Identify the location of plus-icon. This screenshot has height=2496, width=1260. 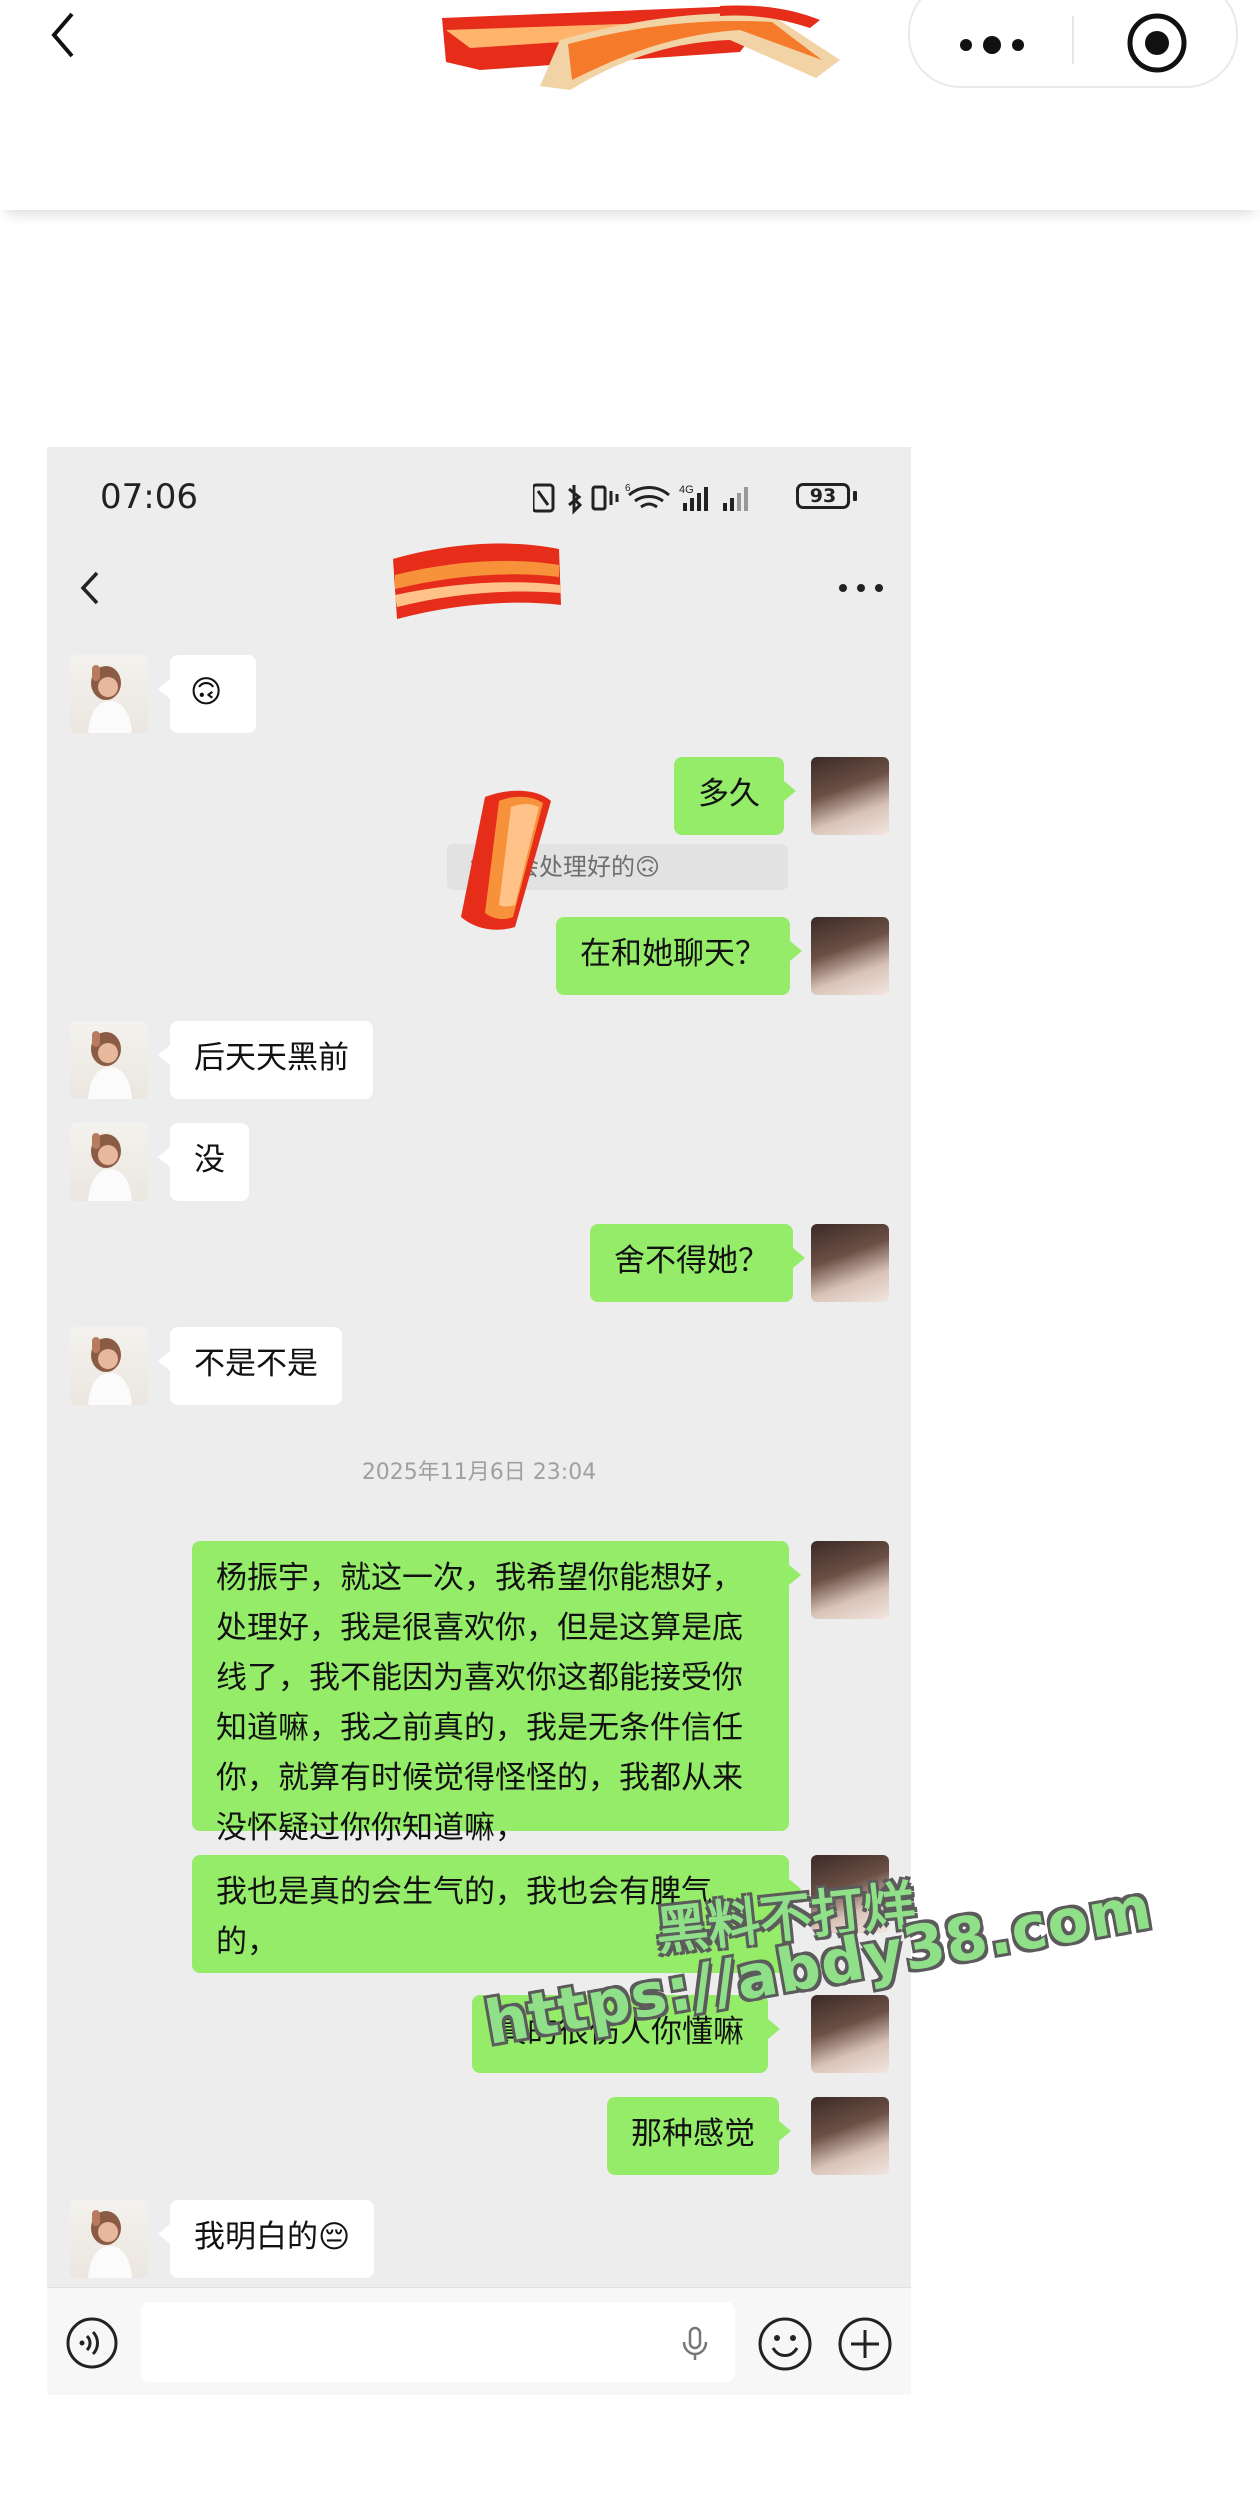
(865, 2344).